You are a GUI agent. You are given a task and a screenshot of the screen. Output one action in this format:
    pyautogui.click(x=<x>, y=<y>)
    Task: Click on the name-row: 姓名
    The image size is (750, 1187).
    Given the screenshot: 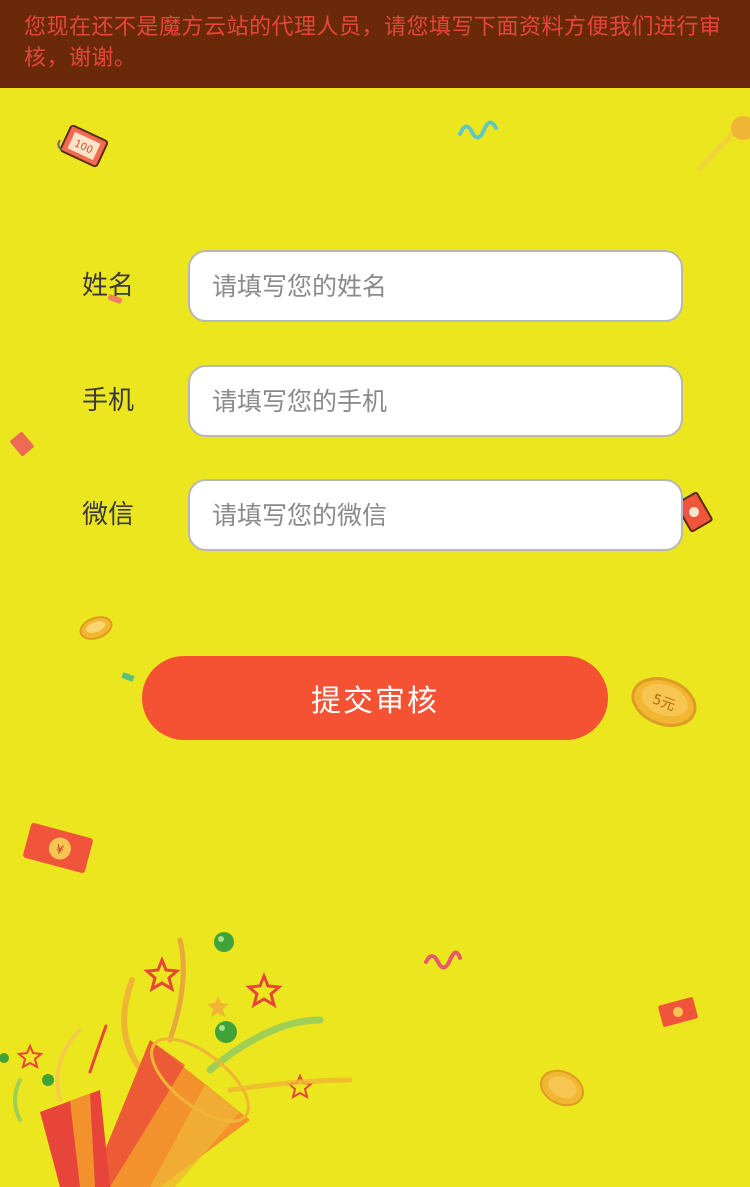 What is the action you would take?
    pyautogui.click(x=375, y=286)
    